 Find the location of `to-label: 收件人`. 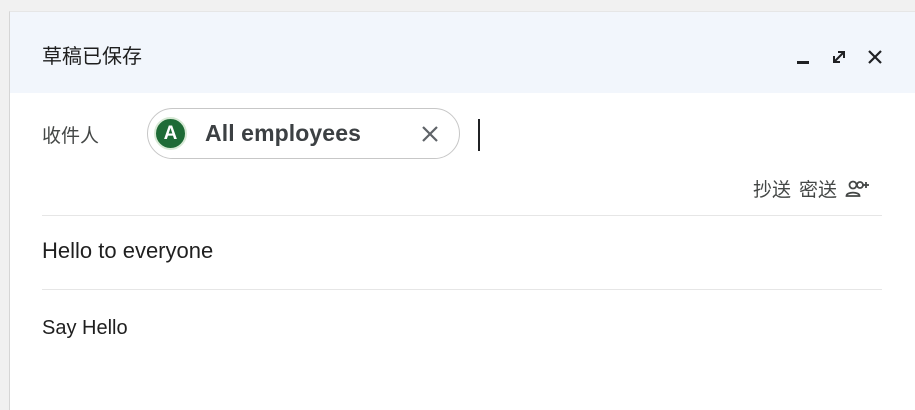

to-label: 收件人 is located at coordinates (71, 136).